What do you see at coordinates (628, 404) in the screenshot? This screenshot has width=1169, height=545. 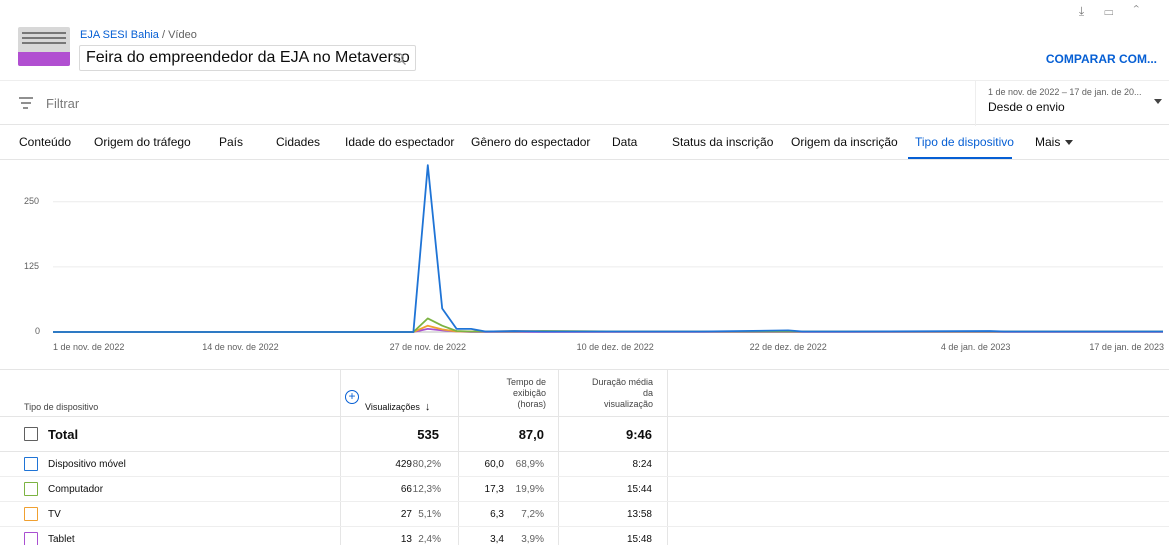 I see `col-header-avg-l3: visualização` at bounding box center [628, 404].